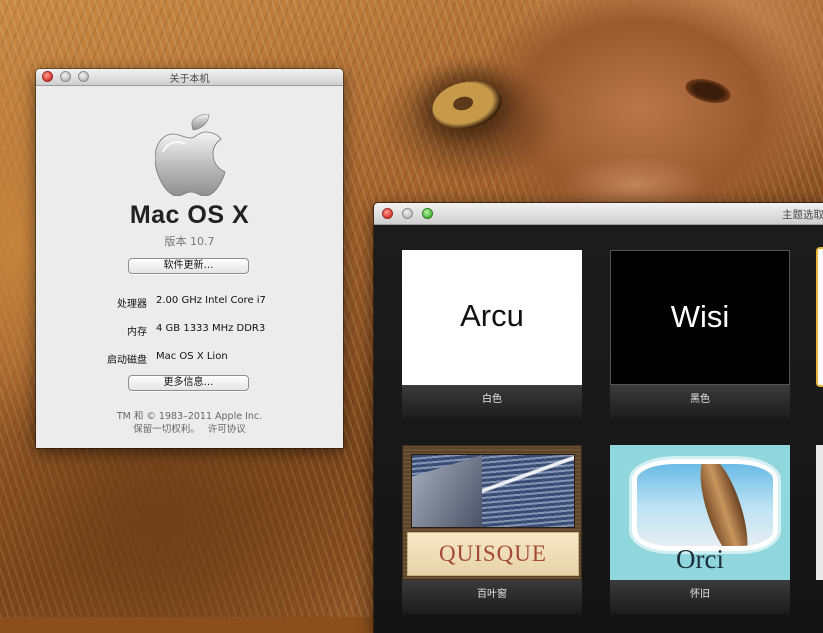 The width and height of the screenshot is (823, 633). I want to click on theme-preview-text: Wisi, so click(700, 316).